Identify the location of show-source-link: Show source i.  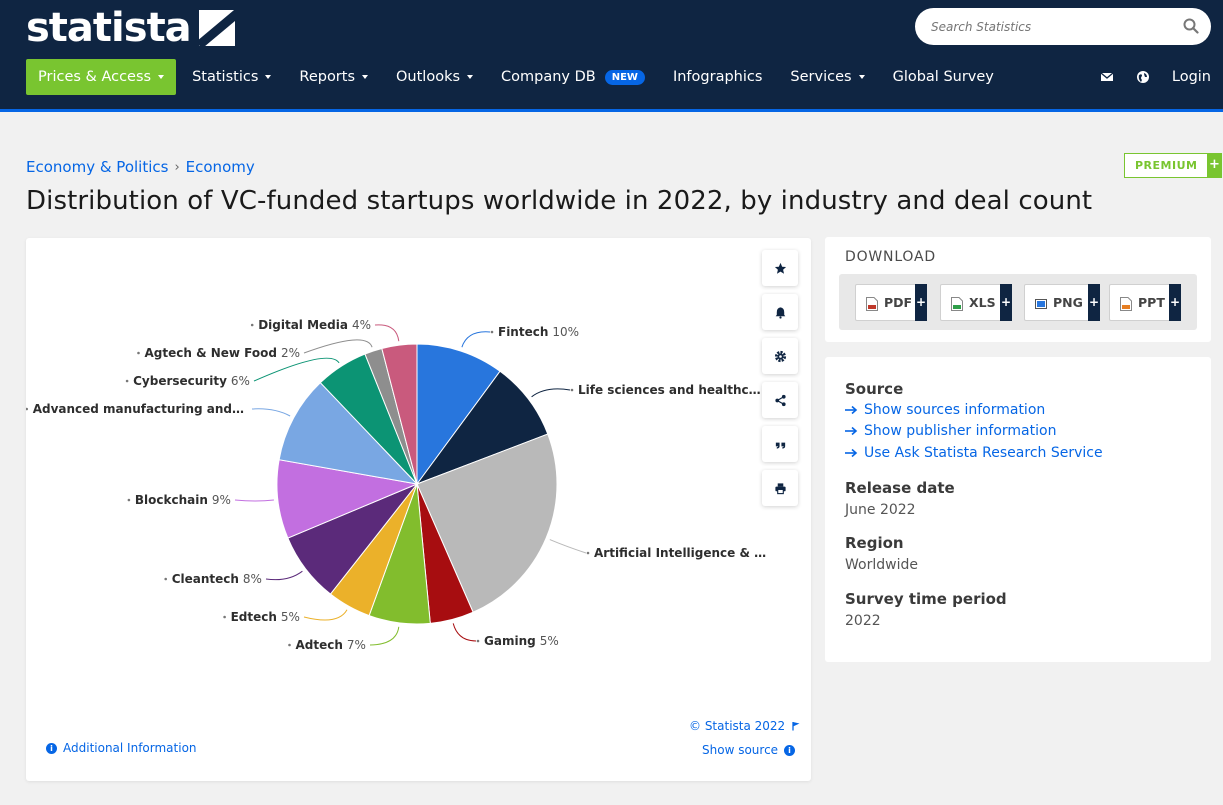
(749, 750).